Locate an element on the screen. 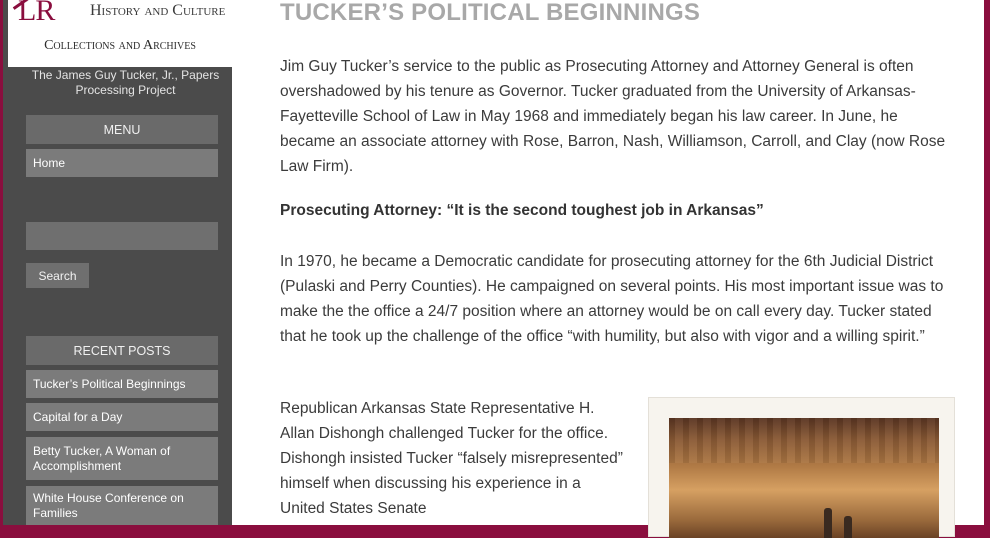  menu-widget-title: MENU is located at coordinates (122, 129).